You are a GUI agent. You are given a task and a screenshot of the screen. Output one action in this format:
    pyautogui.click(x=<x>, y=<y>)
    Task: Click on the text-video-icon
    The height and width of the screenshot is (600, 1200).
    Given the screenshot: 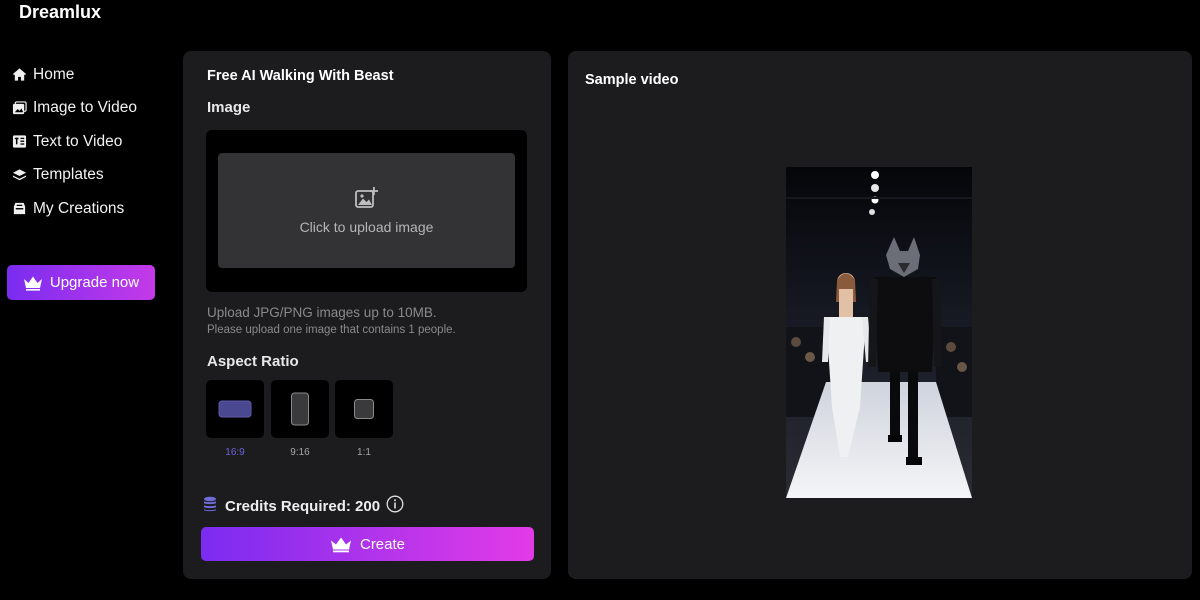 What is the action you would take?
    pyautogui.click(x=19, y=141)
    